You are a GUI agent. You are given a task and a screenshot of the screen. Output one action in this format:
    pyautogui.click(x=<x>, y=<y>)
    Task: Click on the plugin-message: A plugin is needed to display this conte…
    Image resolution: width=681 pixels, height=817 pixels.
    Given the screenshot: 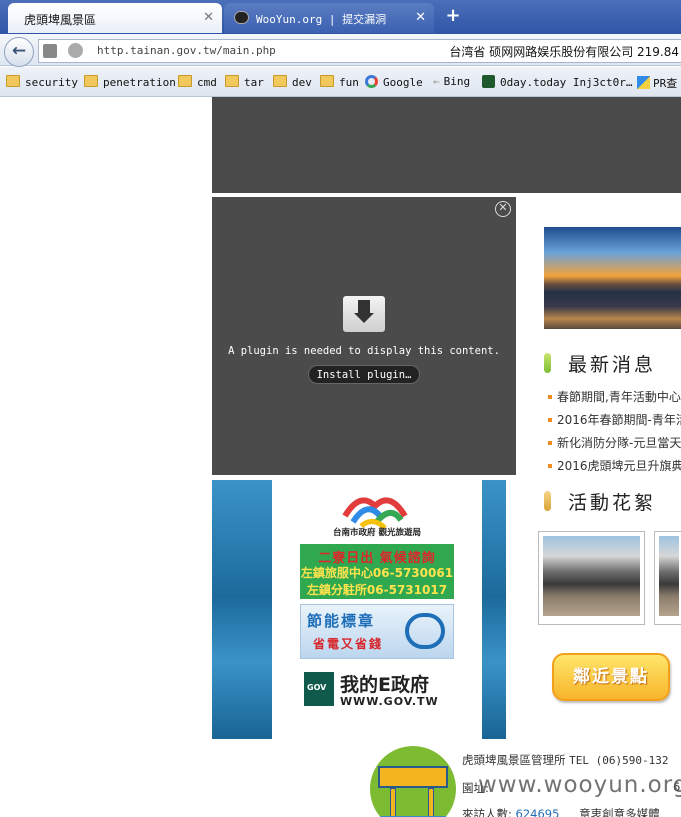 What is the action you would take?
    pyautogui.click(x=364, y=351)
    